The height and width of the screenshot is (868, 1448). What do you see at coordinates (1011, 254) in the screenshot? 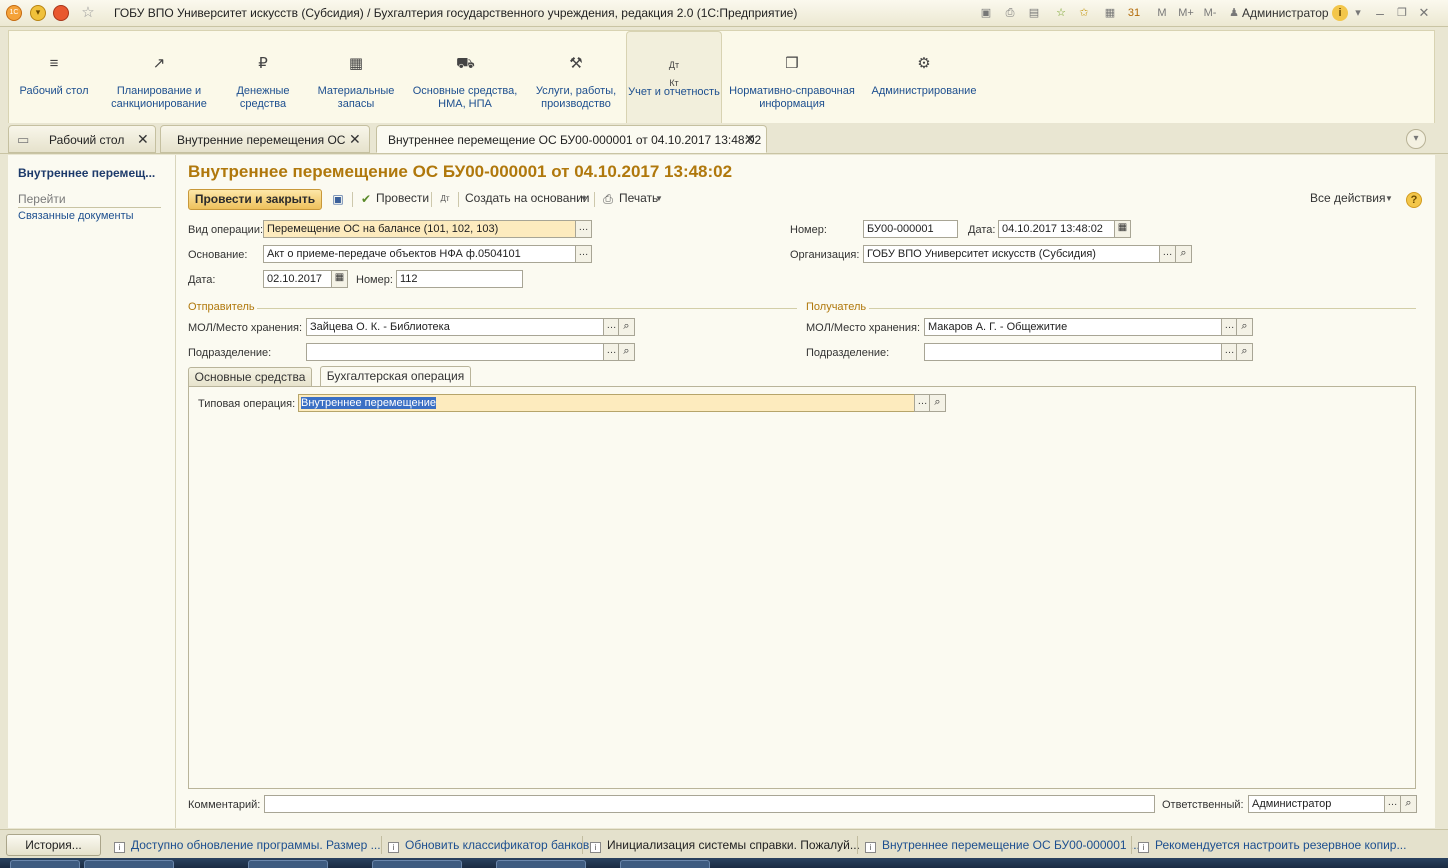
I see `organization-field: ГОБУ ВПО Университет искусств (Субсидия)` at bounding box center [1011, 254].